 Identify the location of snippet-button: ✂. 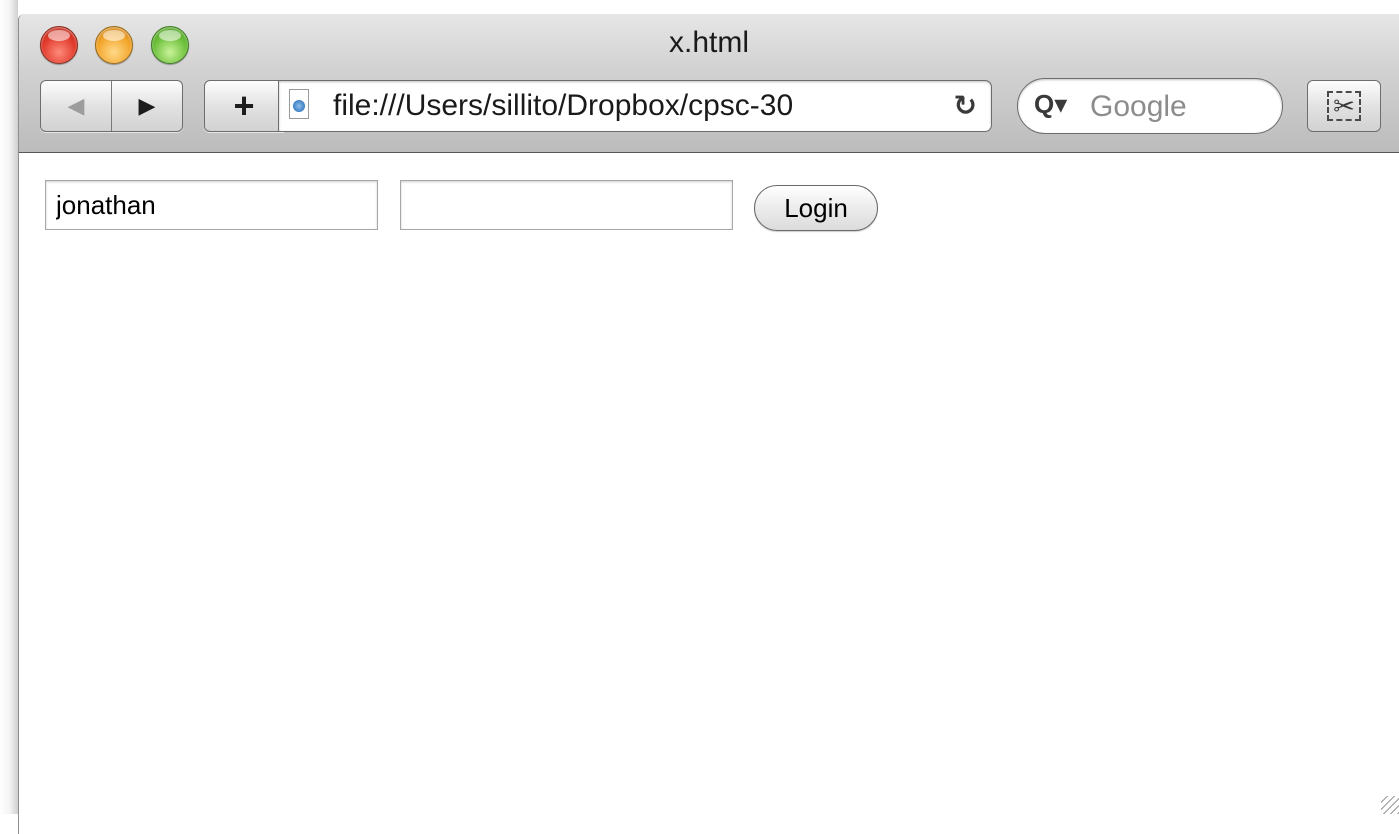
(1344, 106).